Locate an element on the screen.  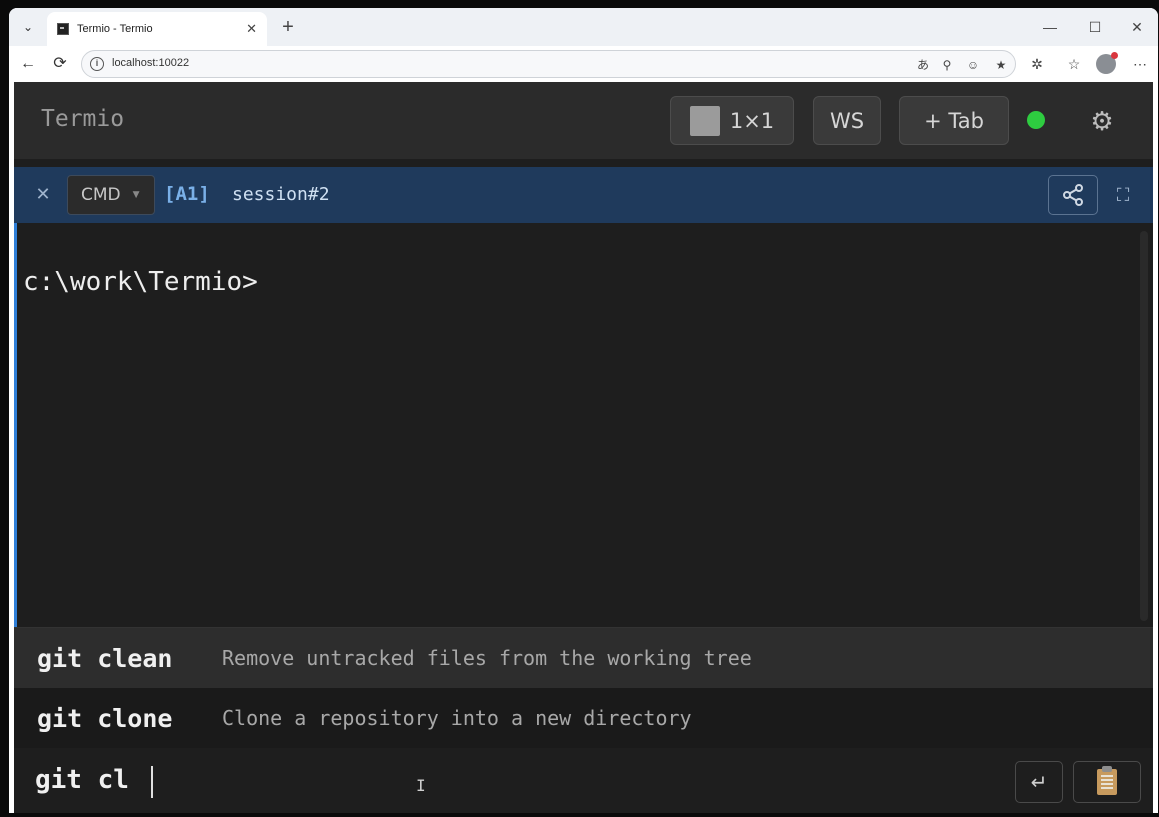
translate-icon: あ is located at coordinates (923, 65).